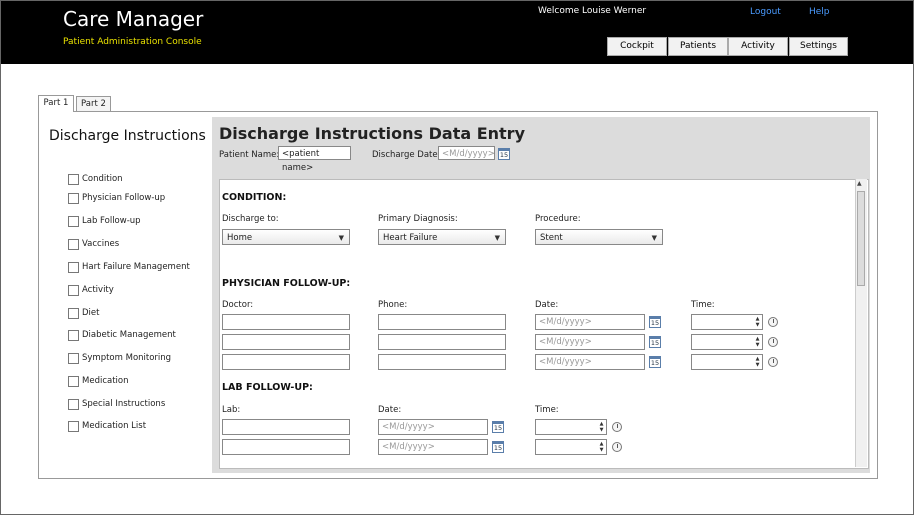  What do you see at coordinates (393, 305) in the screenshot?
I see `phone-label: Phone:` at bounding box center [393, 305].